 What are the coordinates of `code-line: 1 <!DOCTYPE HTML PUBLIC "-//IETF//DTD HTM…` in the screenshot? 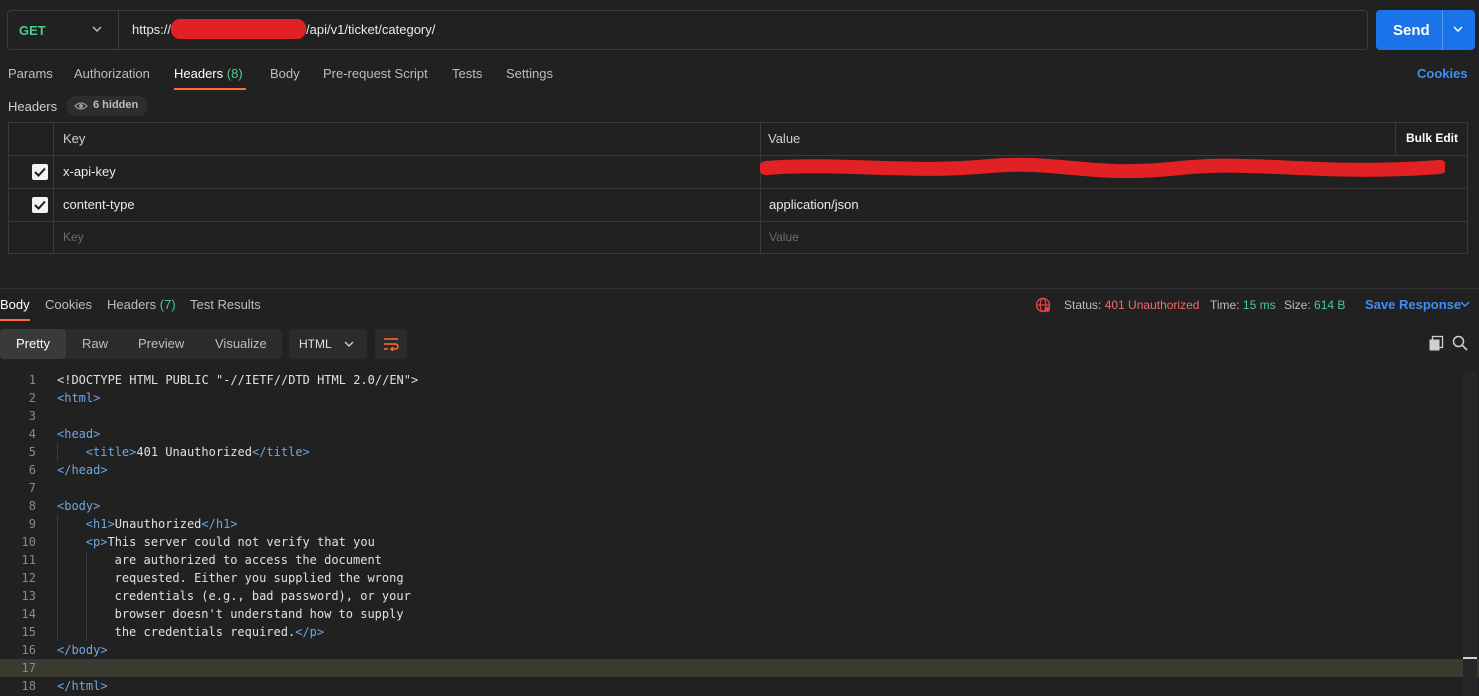 It's located at (739, 380).